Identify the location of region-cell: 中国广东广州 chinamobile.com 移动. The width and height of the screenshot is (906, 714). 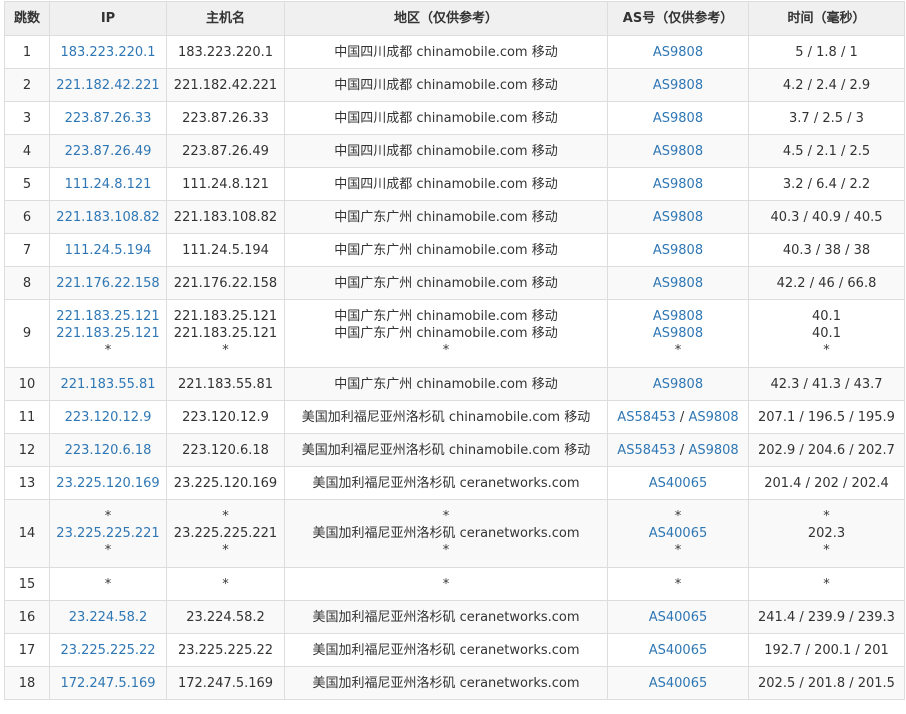
(446, 217).